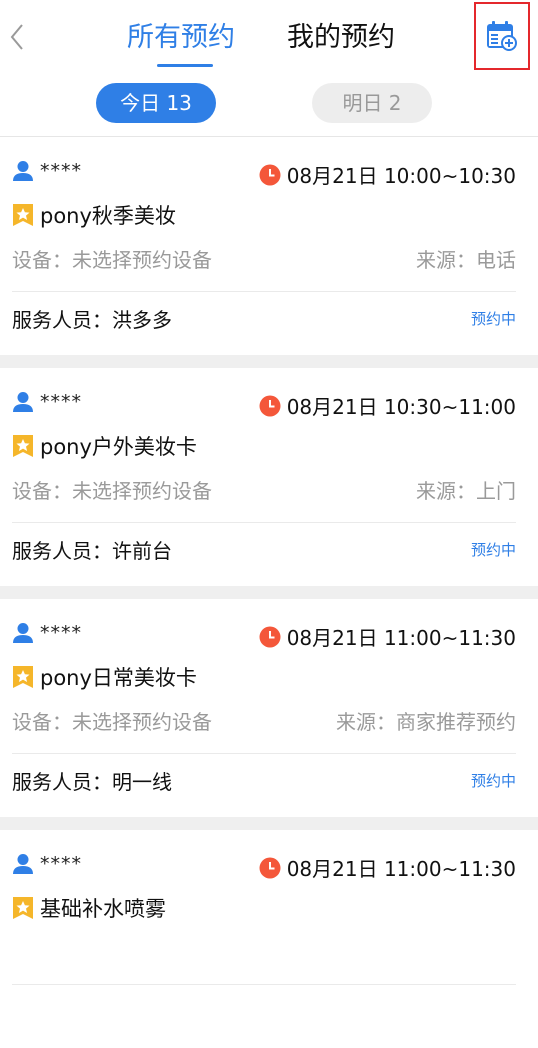 Image resolution: width=538 pixels, height=1048 pixels. I want to click on source-info: 来源：上门, so click(466, 491).